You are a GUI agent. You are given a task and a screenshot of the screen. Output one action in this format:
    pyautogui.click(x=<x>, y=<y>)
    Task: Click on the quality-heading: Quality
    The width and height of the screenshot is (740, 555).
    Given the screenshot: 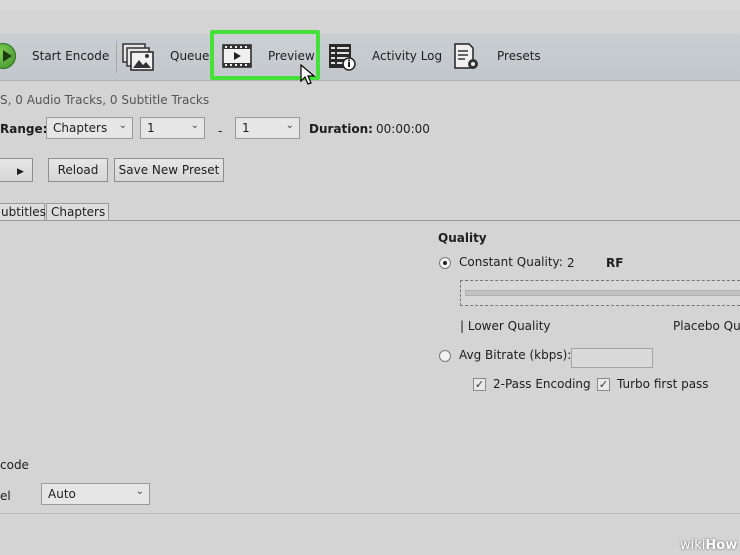 What is the action you would take?
    pyautogui.click(x=462, y=238)
    